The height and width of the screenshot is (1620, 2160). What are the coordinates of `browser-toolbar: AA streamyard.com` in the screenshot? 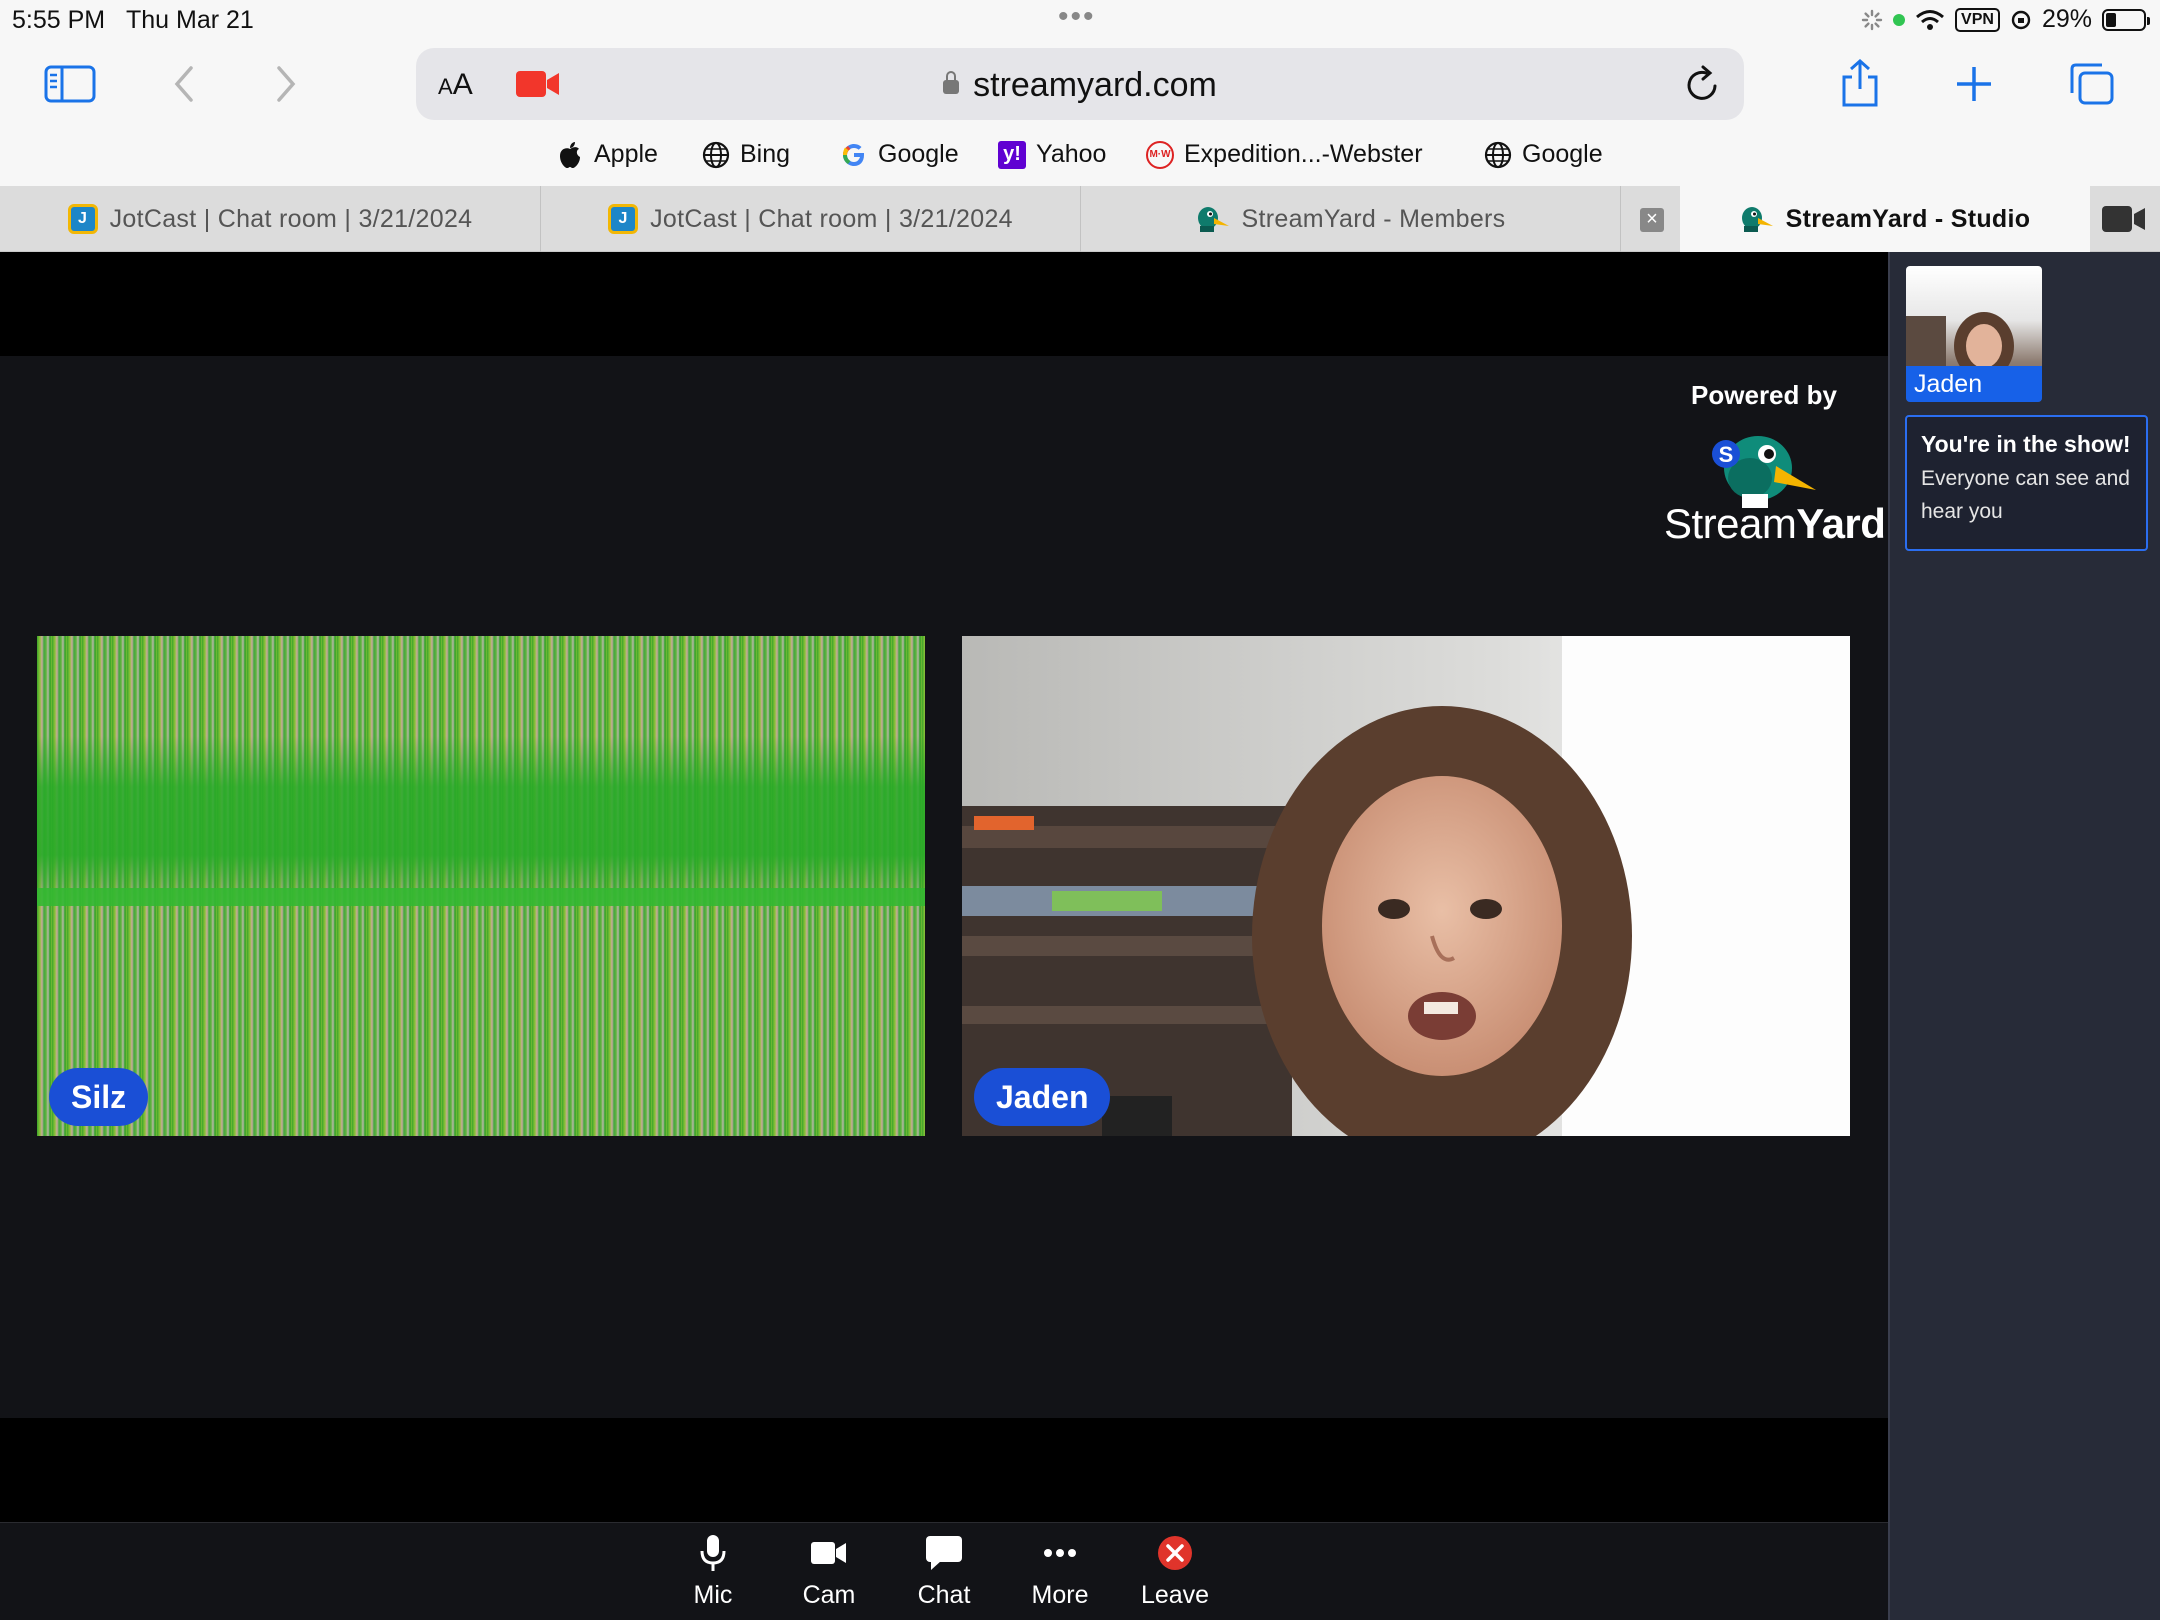 It's located at (1080, 85).